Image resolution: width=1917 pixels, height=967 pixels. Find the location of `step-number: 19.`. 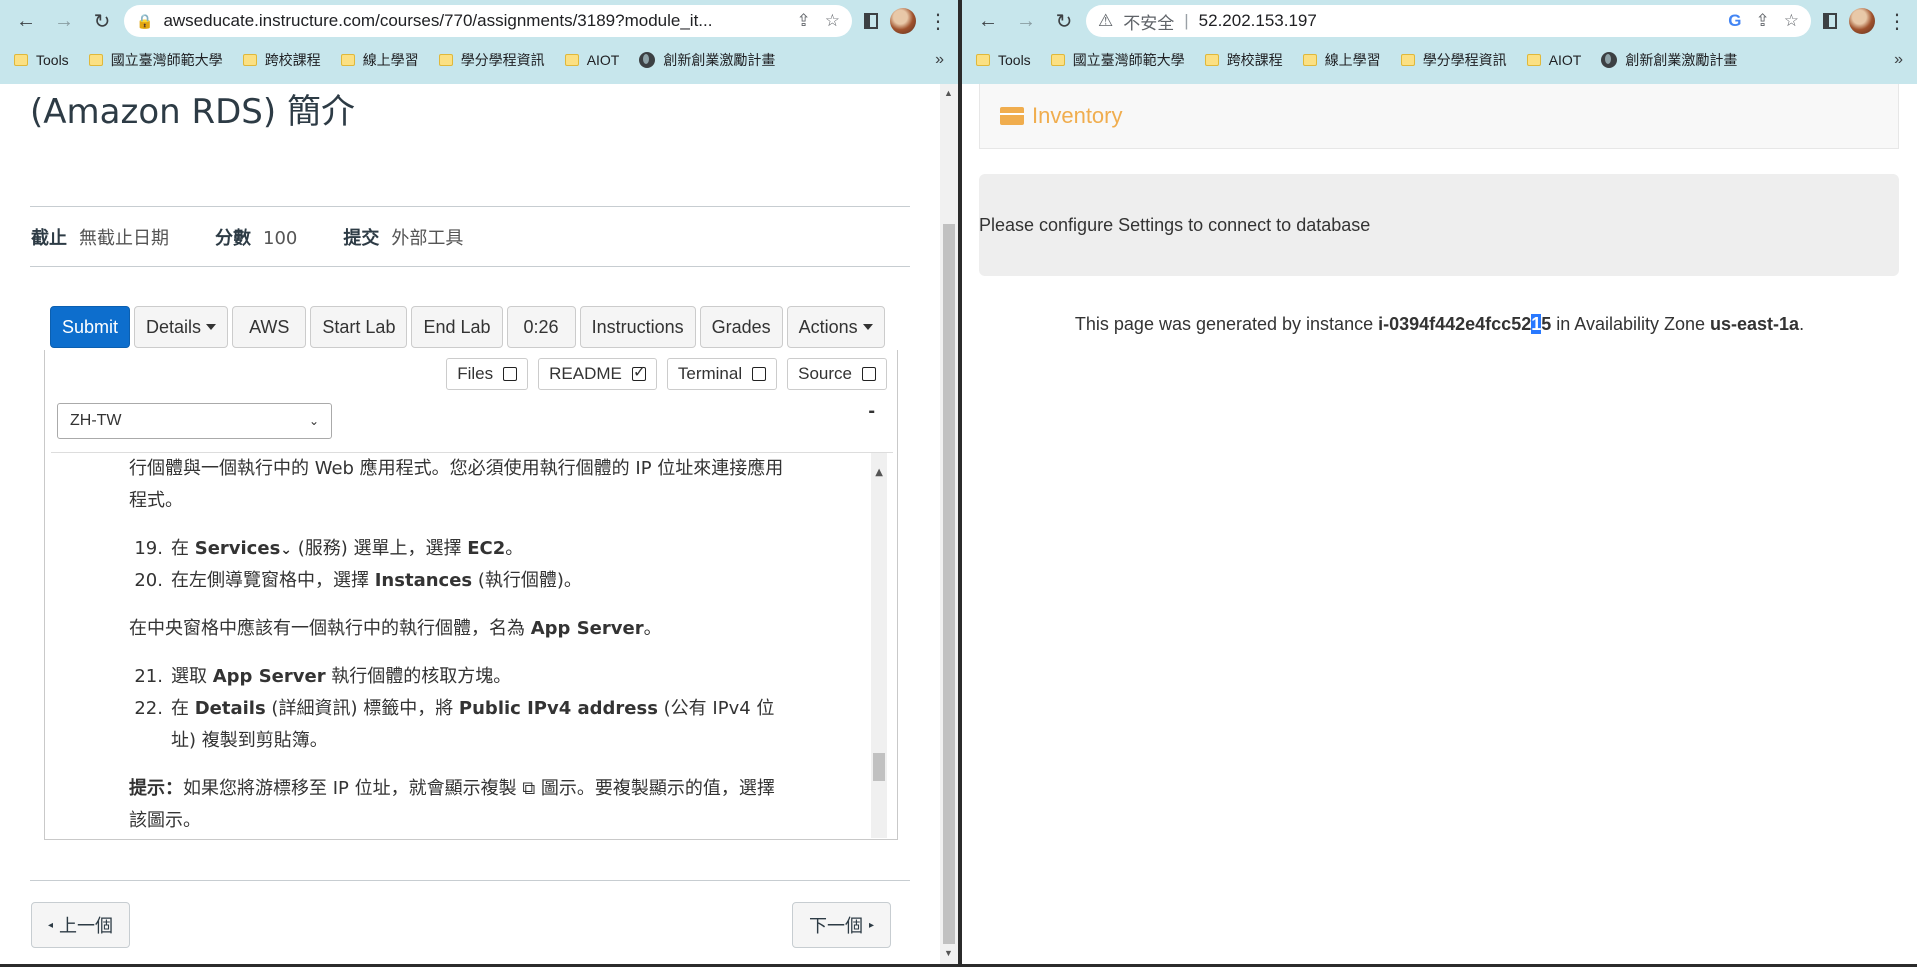

step-number: 19. is located at coordinates (148, 548).